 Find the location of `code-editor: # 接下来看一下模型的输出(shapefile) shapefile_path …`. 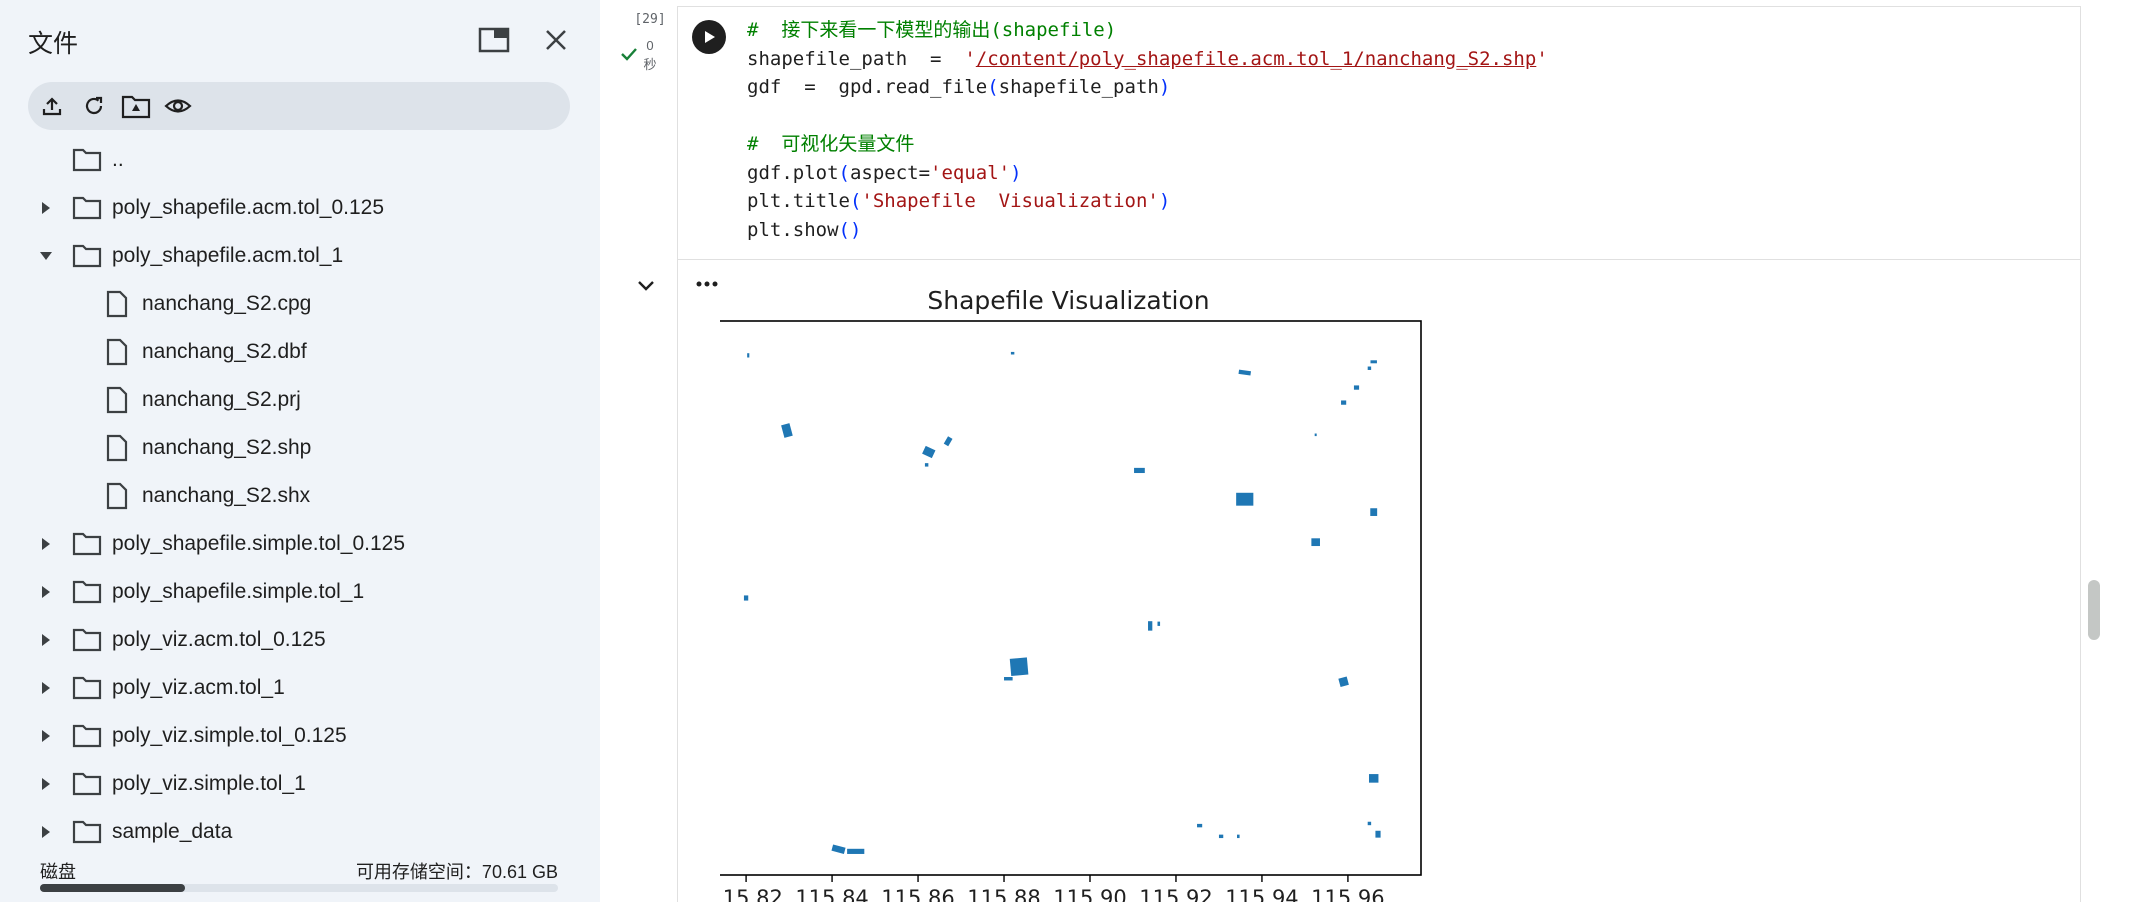

code-editor: # 接下来看一下模型的输出(shapefile) shapefile_path … is located at coordinates (1147, 130).